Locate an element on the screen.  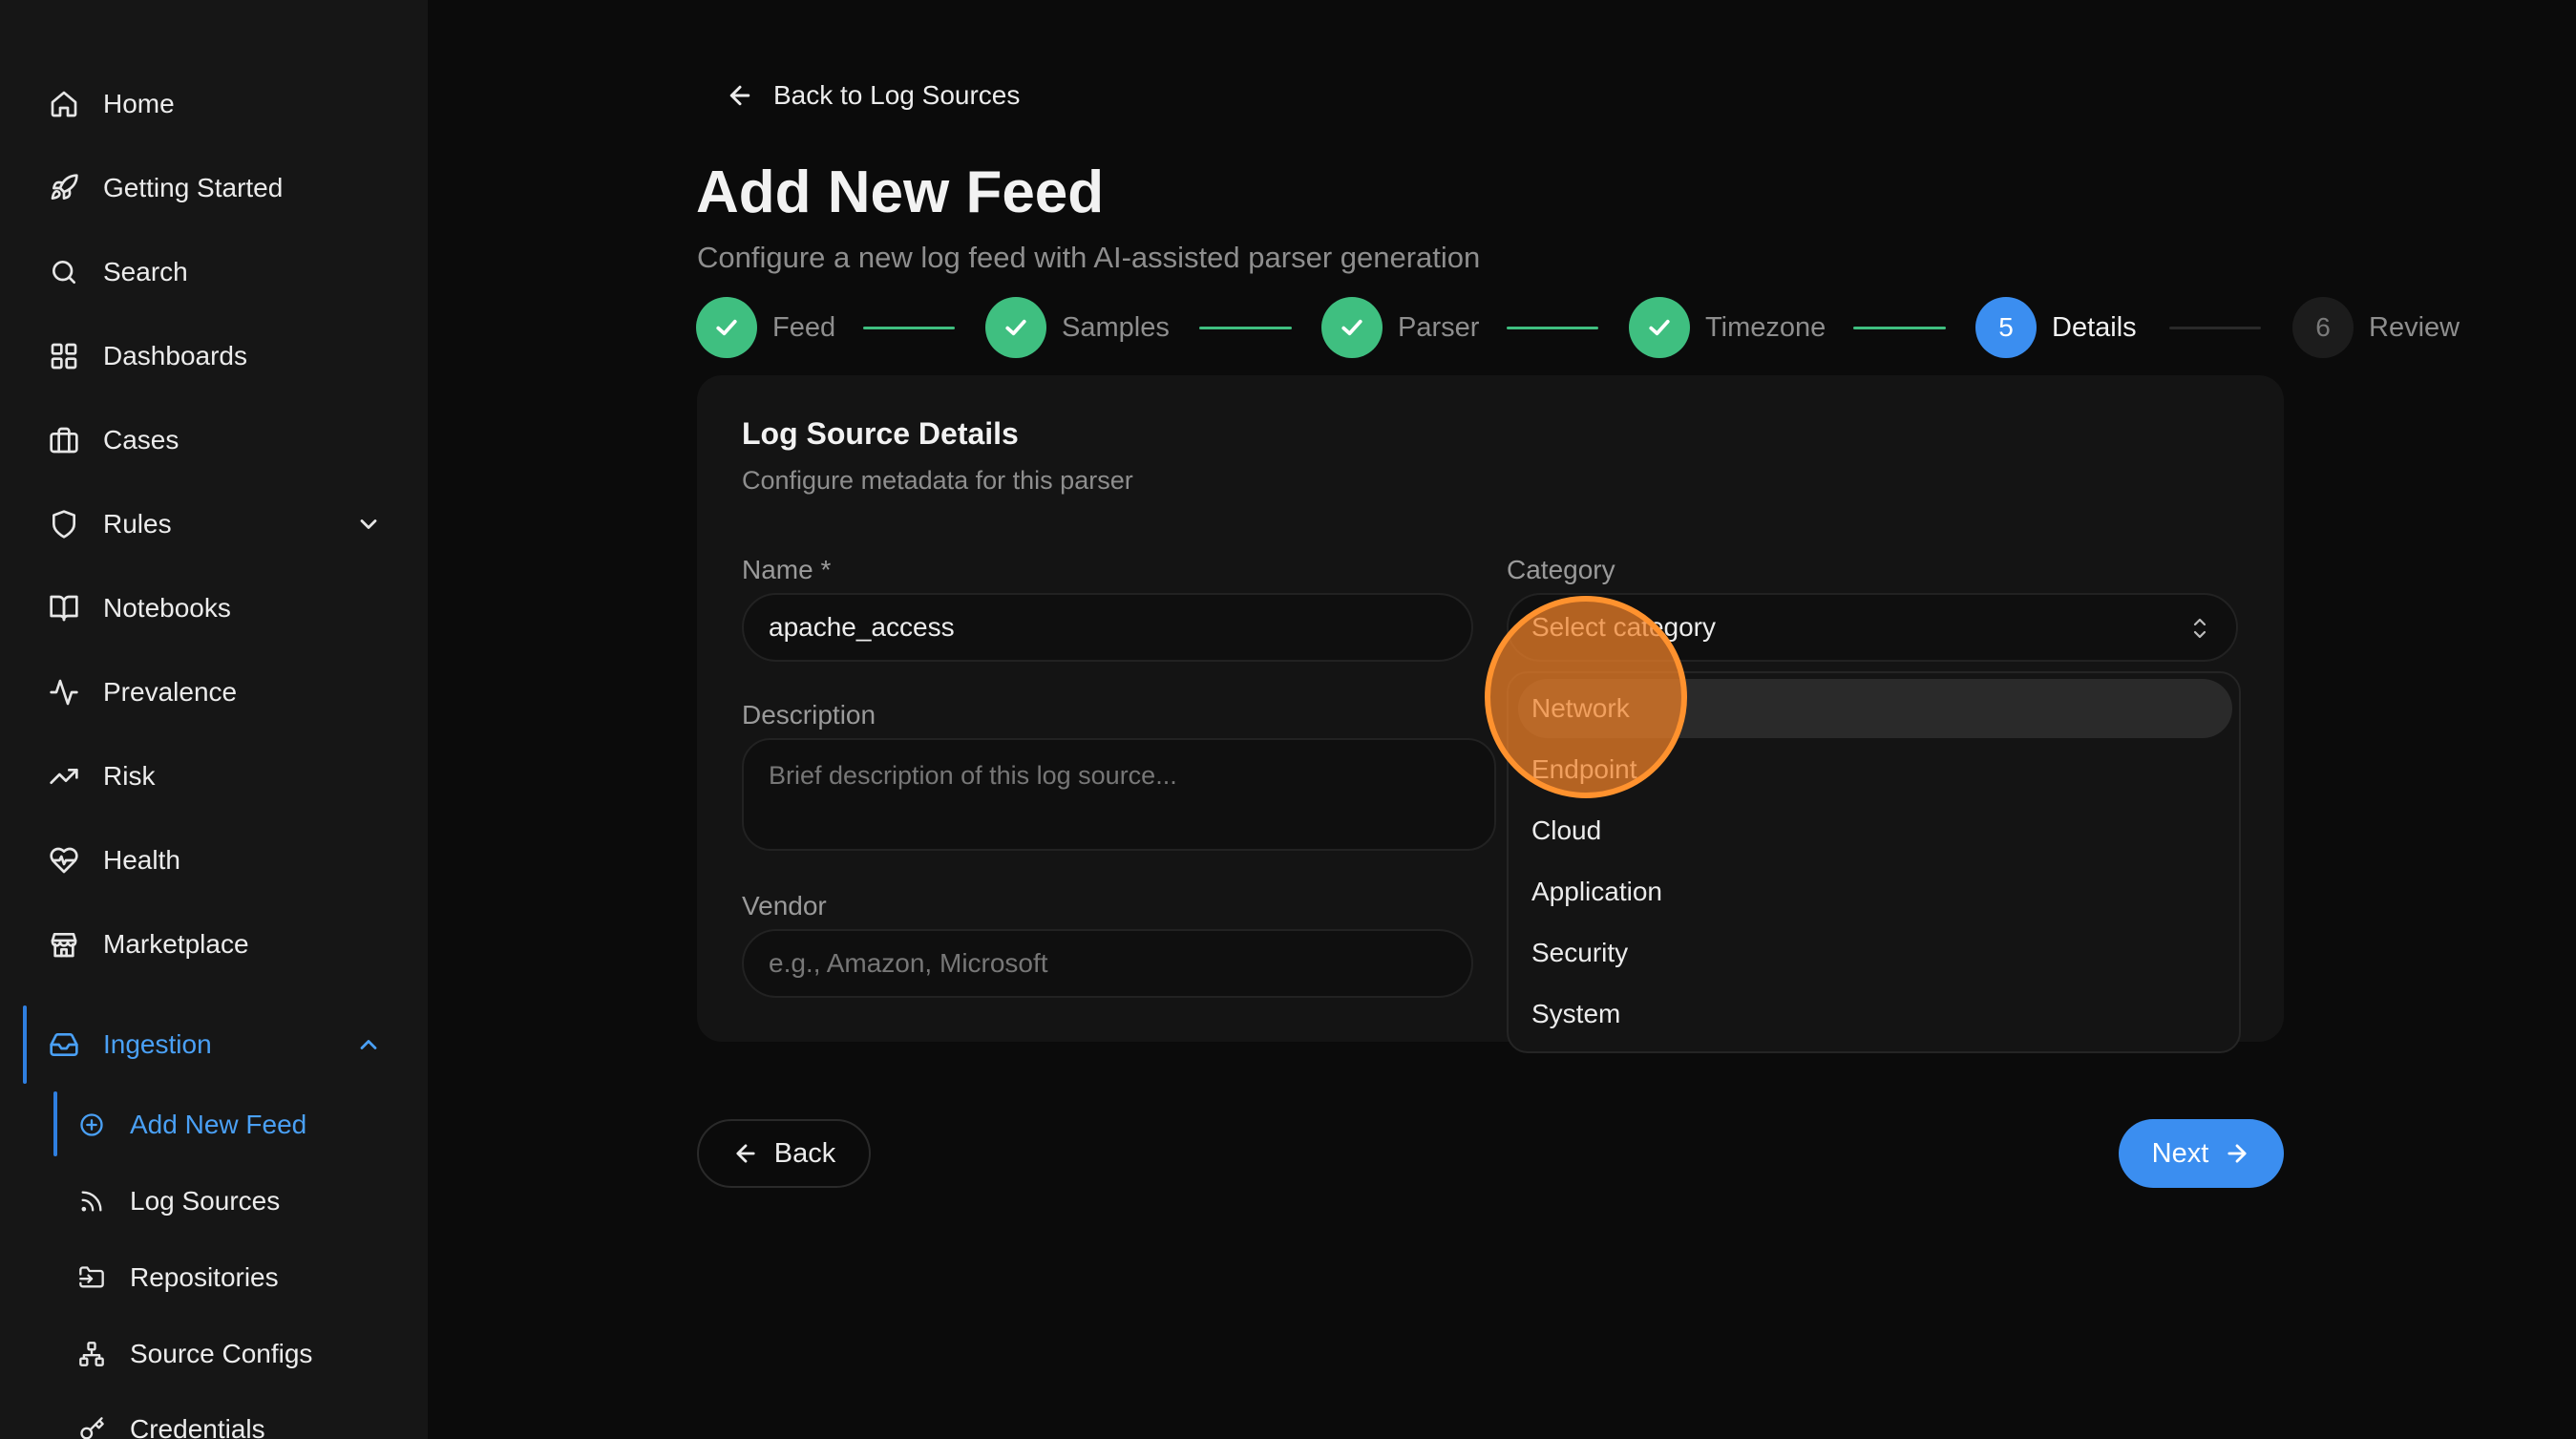
card-title: Log Source Details is located at coordinates (880, 433).